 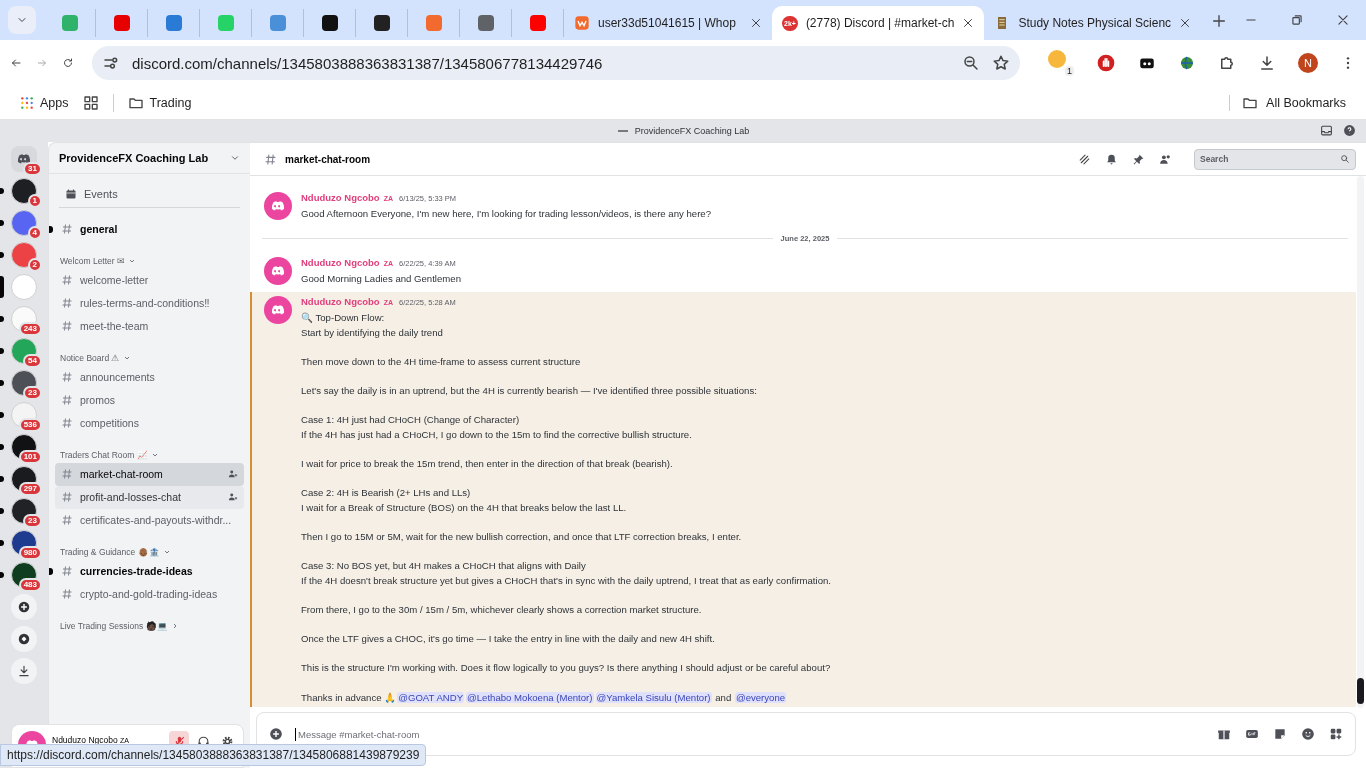 What do you see at coordinates (723, 697) in the screenshot?
I see `message-text: and` at bounding box center [723, 697].